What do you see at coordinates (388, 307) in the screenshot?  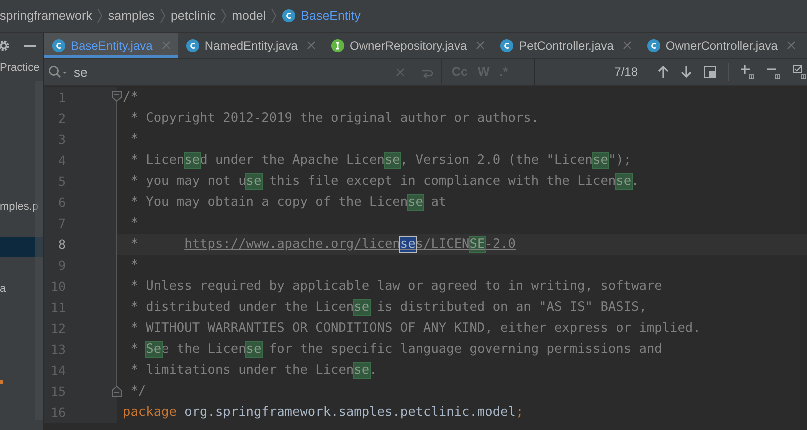 I see `code-line: * distributed under the License is distributed on an "AS IS" BASIS,` at bounding box center [388, 307].